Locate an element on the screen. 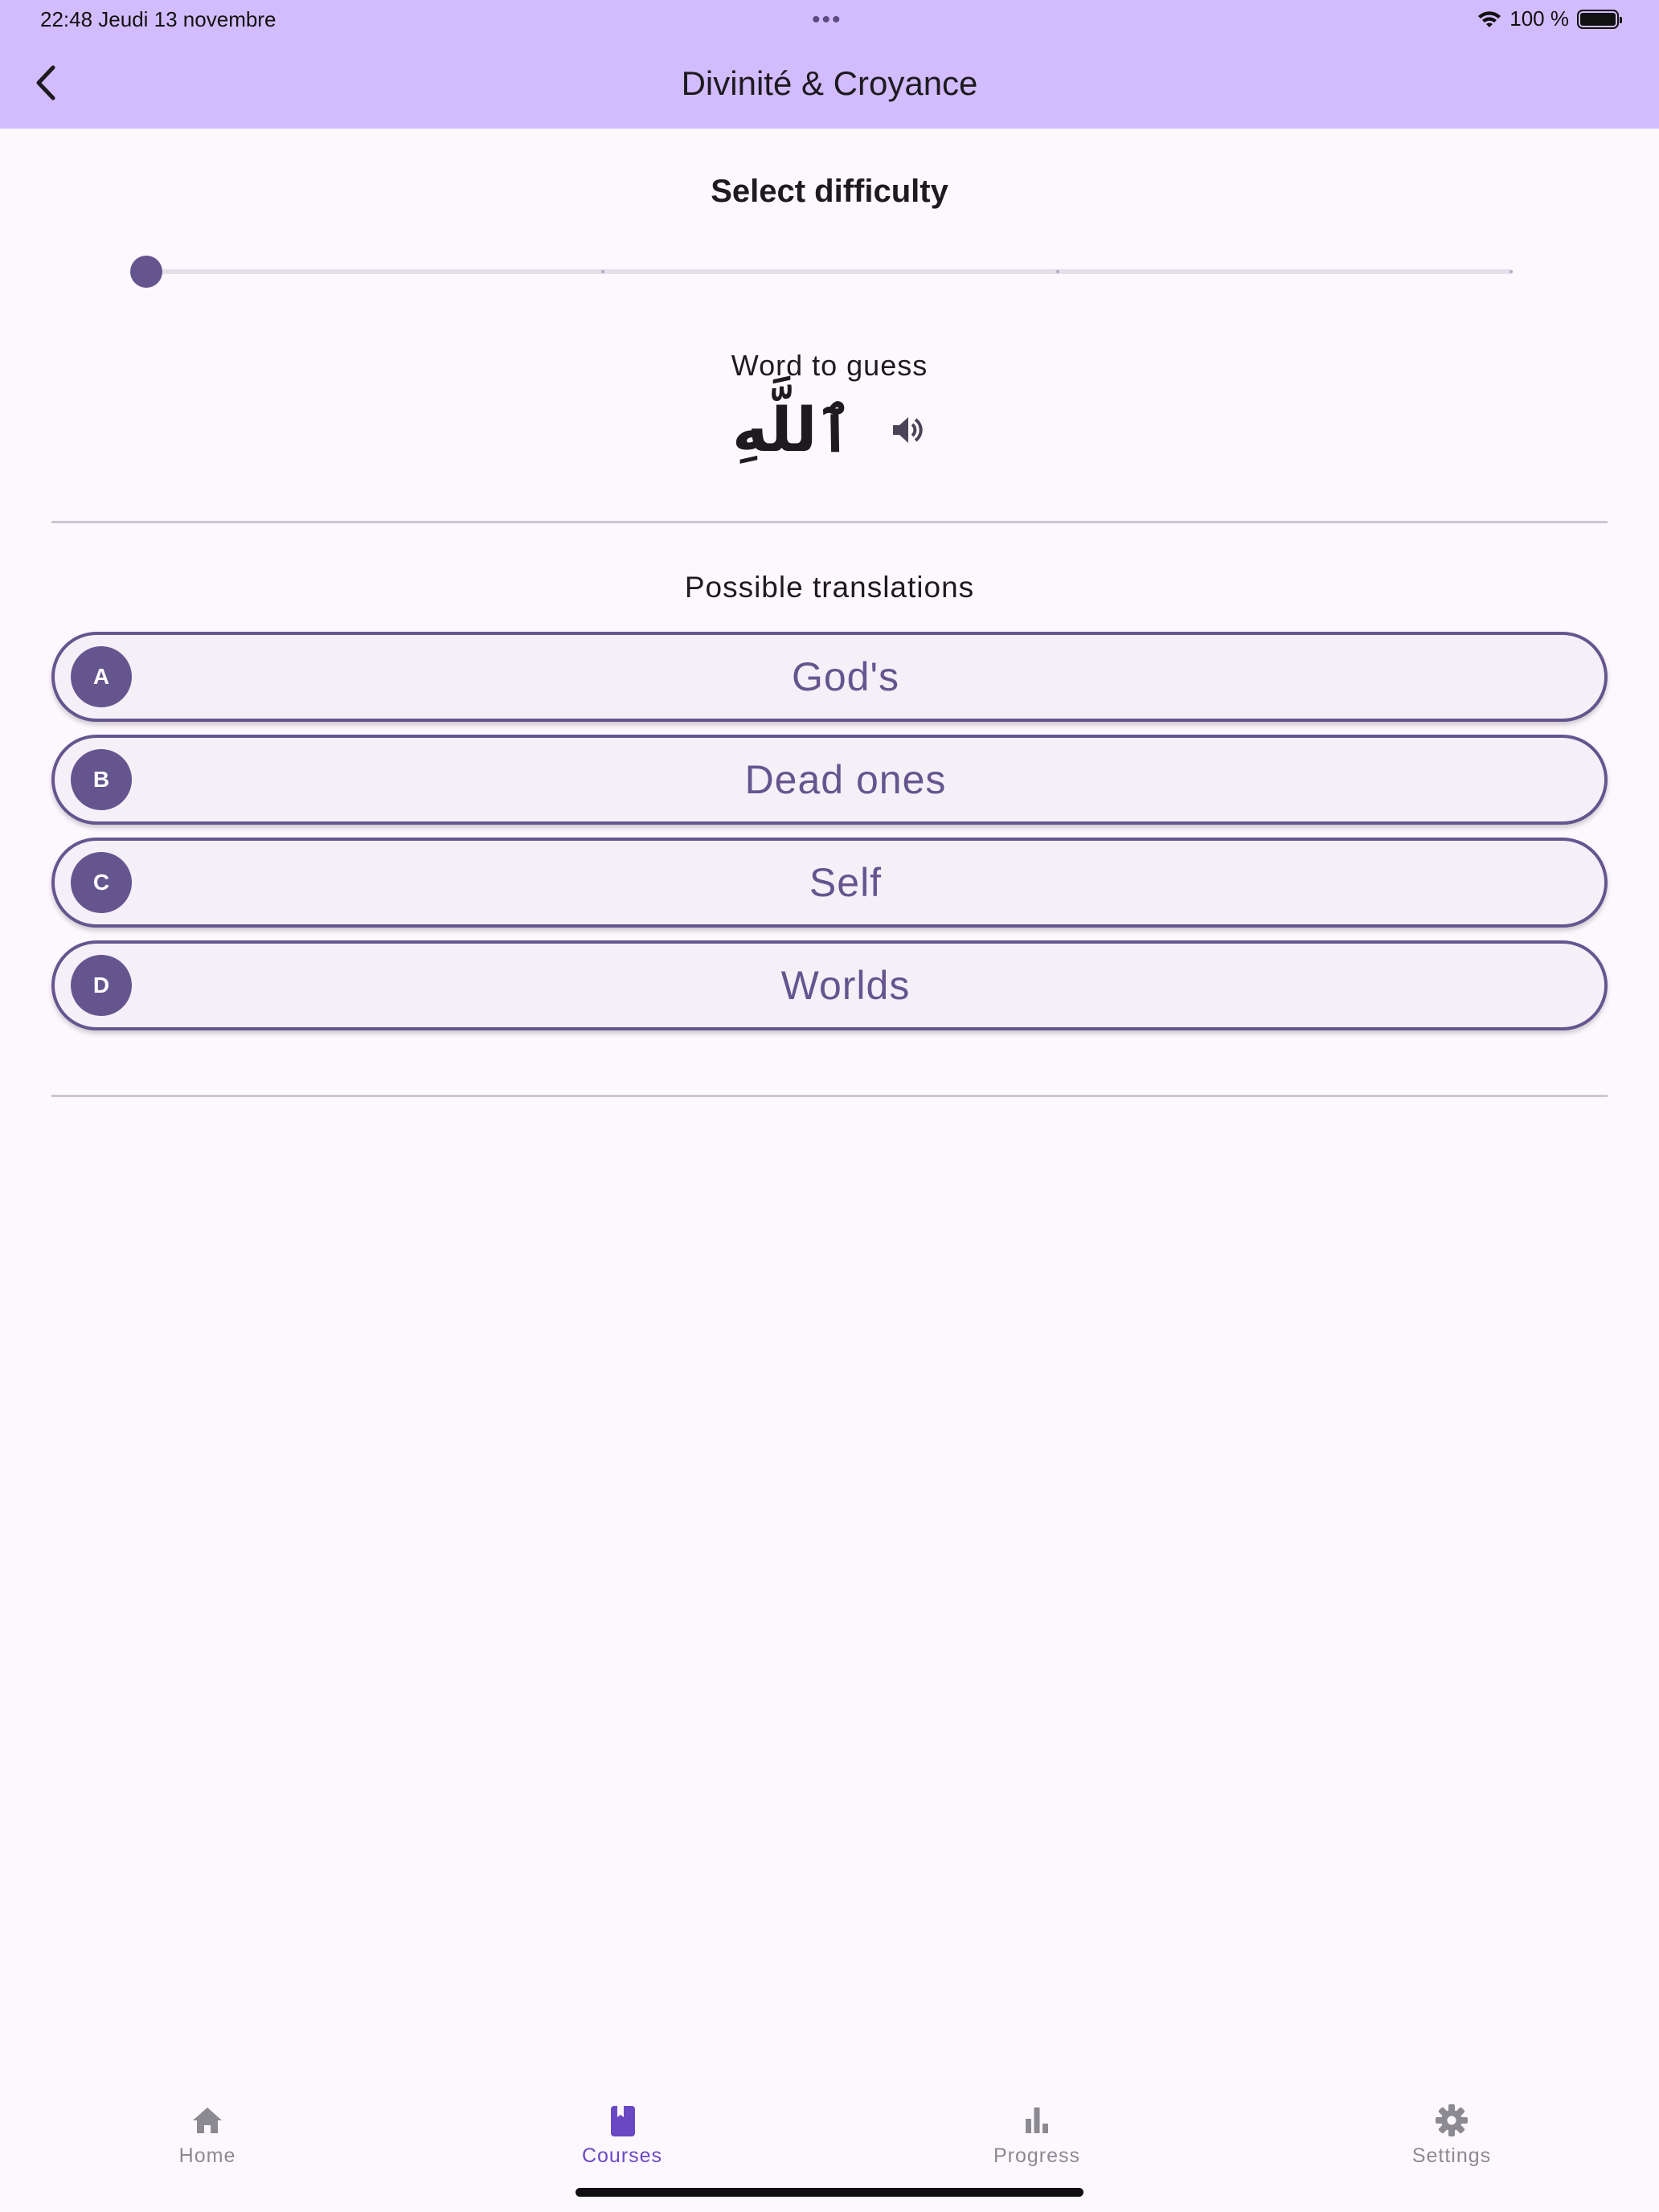 Image resolution: width=1659 pixels, height=2212 pixels. nav-label-settings: Settings is located at coordinates (1451, 2155).